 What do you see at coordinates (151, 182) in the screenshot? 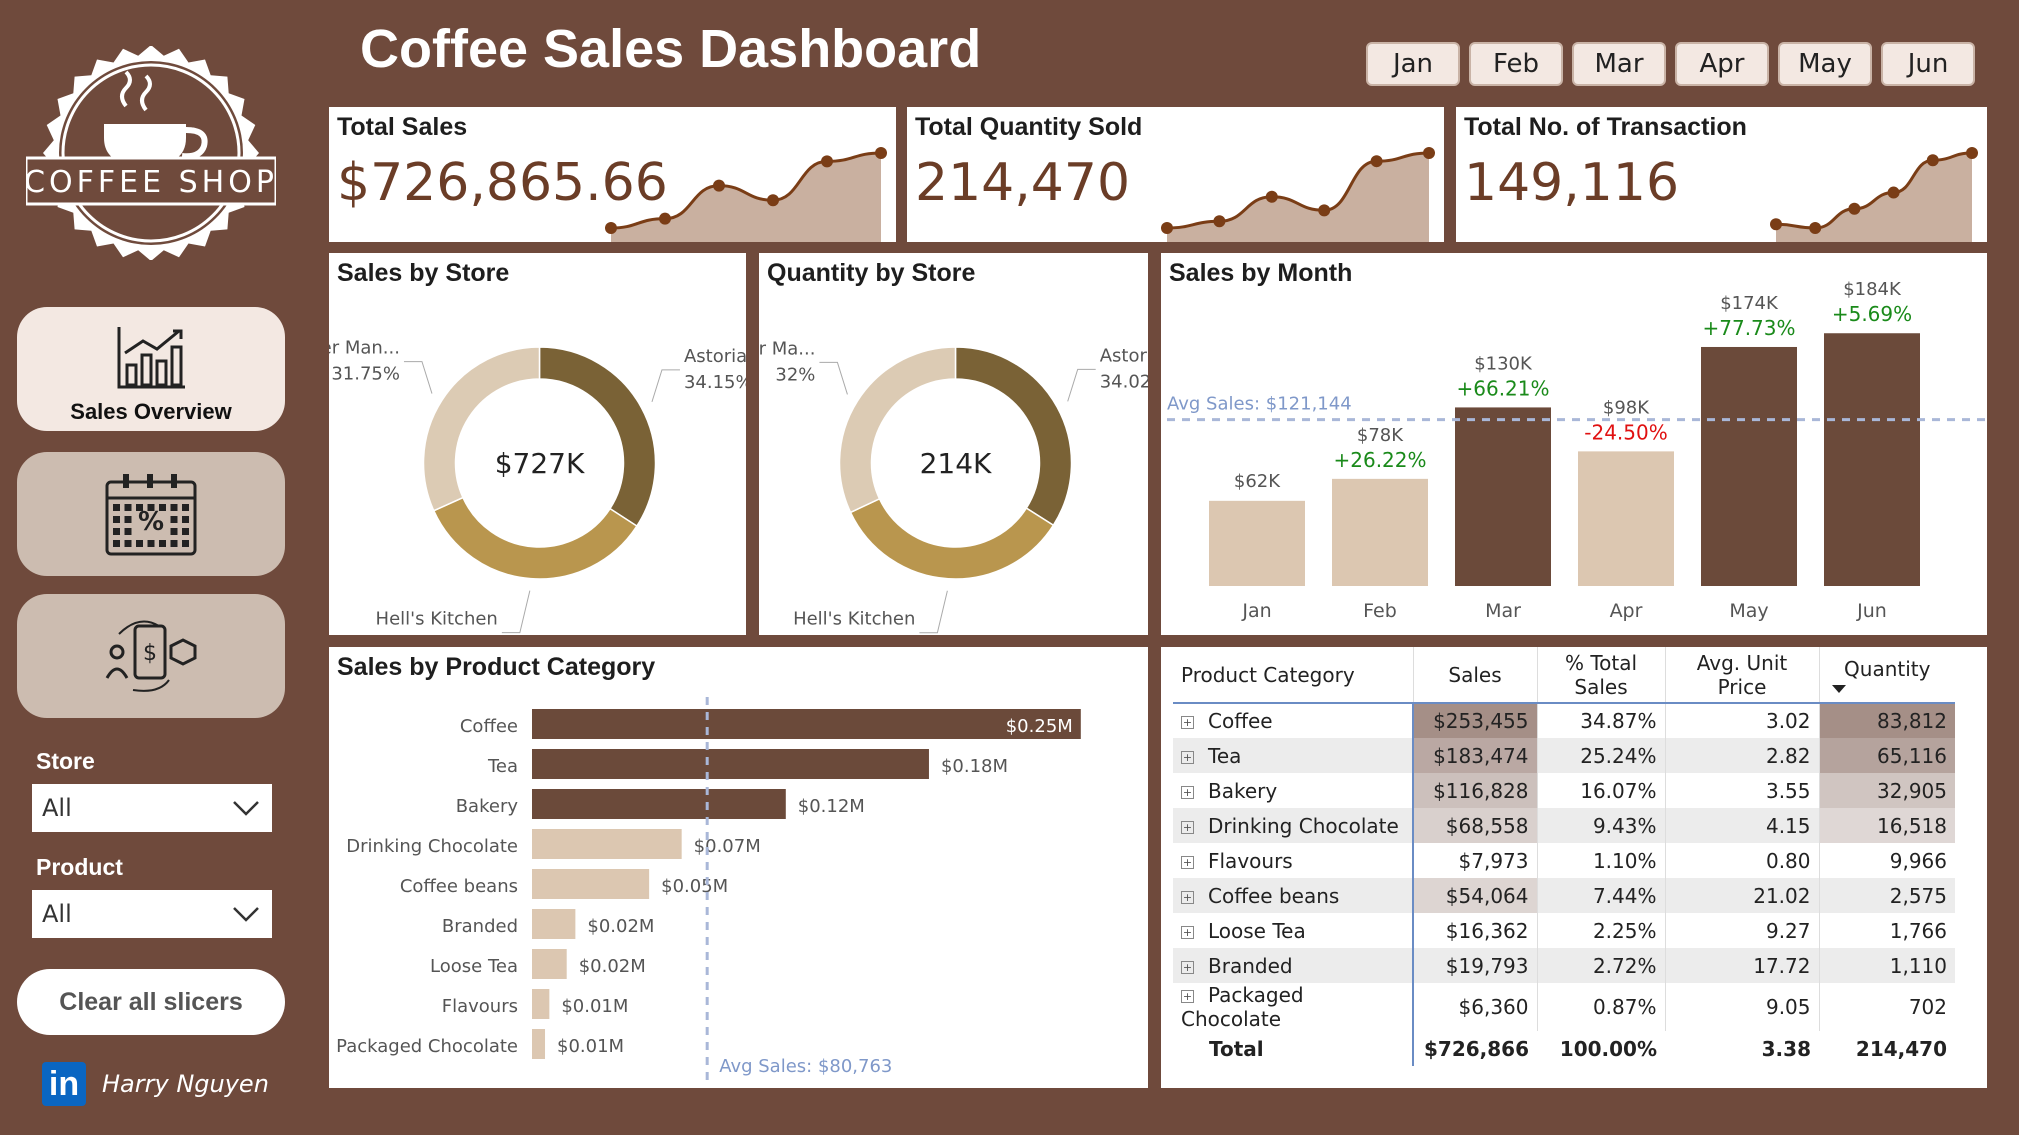
I see `logo-text: COFFEE SHOP` at bounding box center [151, 182].